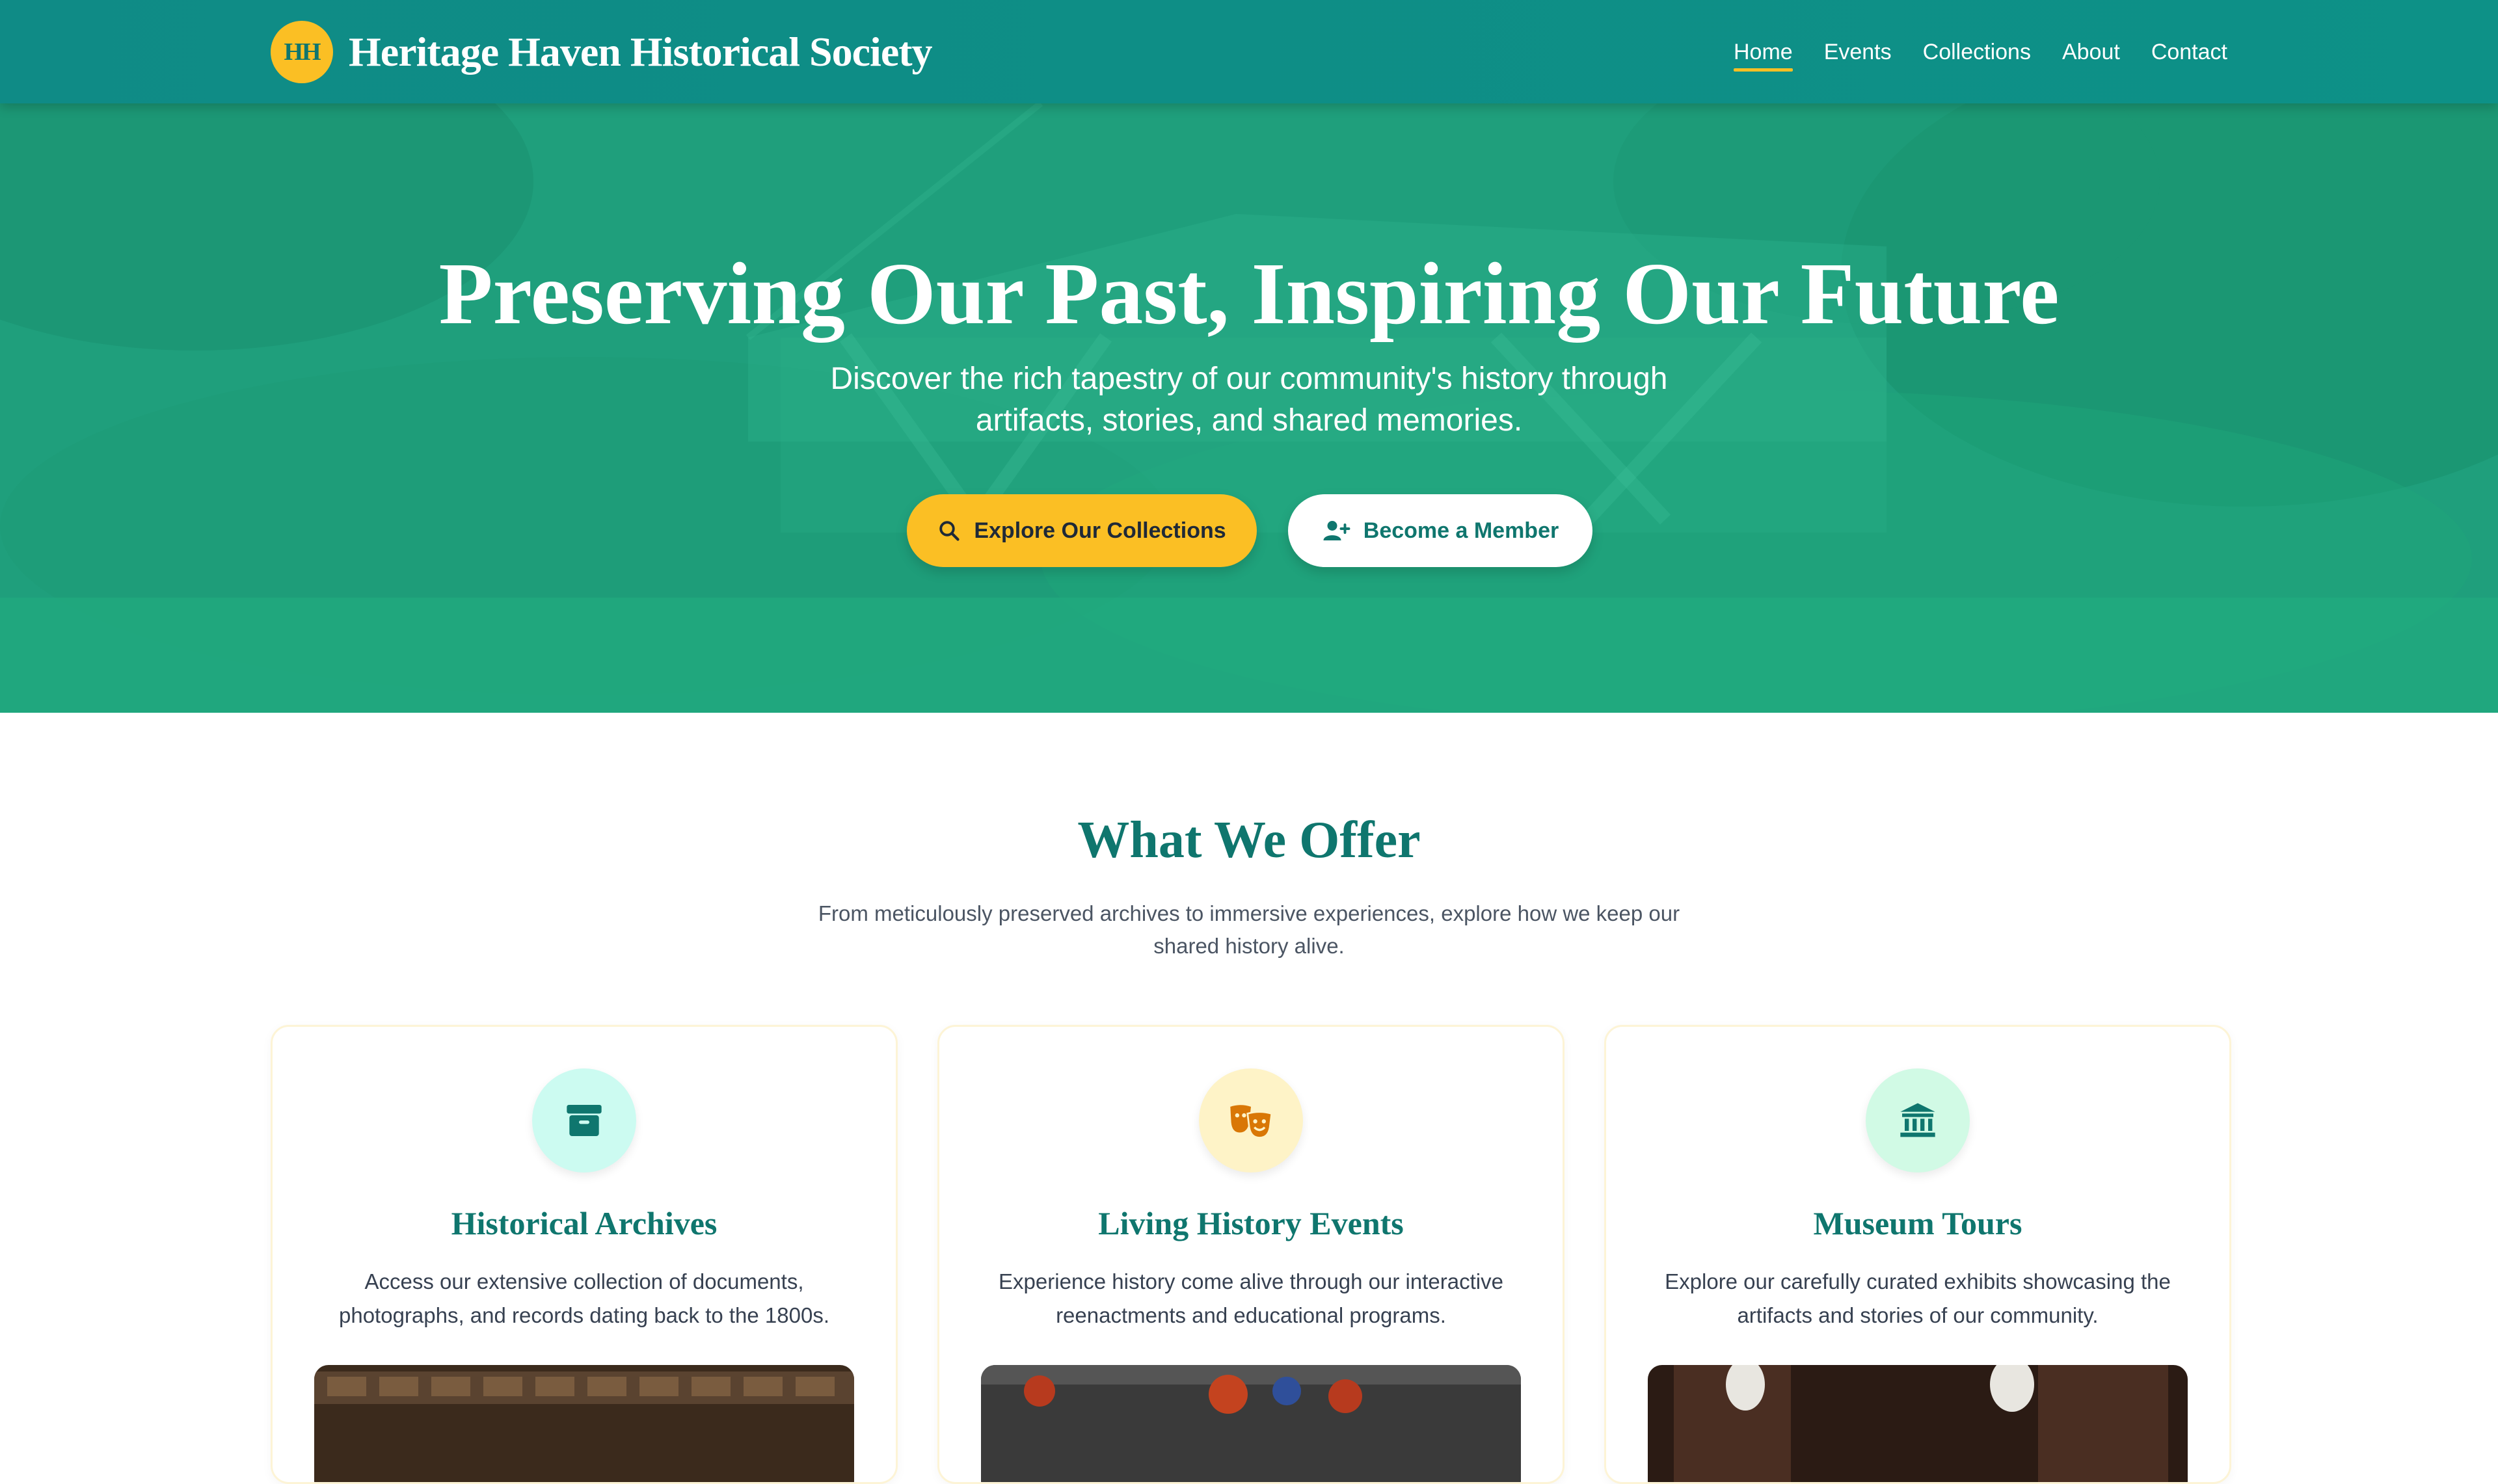 The height and width of the screenshot is (1484, 2498). I want to click on explore-collections-label: Explore Our Collections, so click(1100, 530).